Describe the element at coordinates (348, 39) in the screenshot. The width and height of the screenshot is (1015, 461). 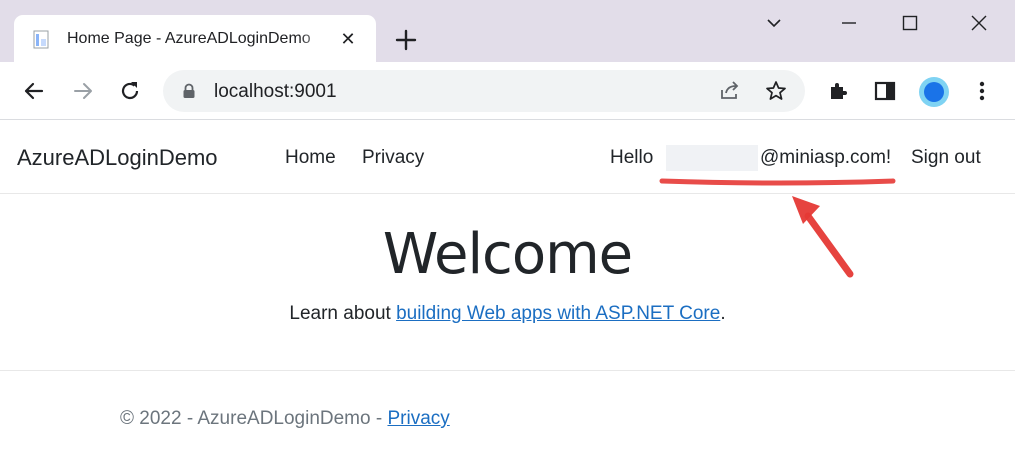
I see `close-icon: ✕` at that location.